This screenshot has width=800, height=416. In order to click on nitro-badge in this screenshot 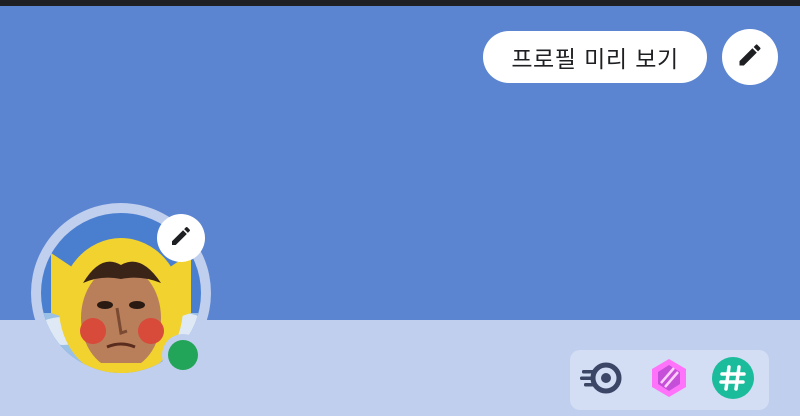, I will do `click(601, 380)`.